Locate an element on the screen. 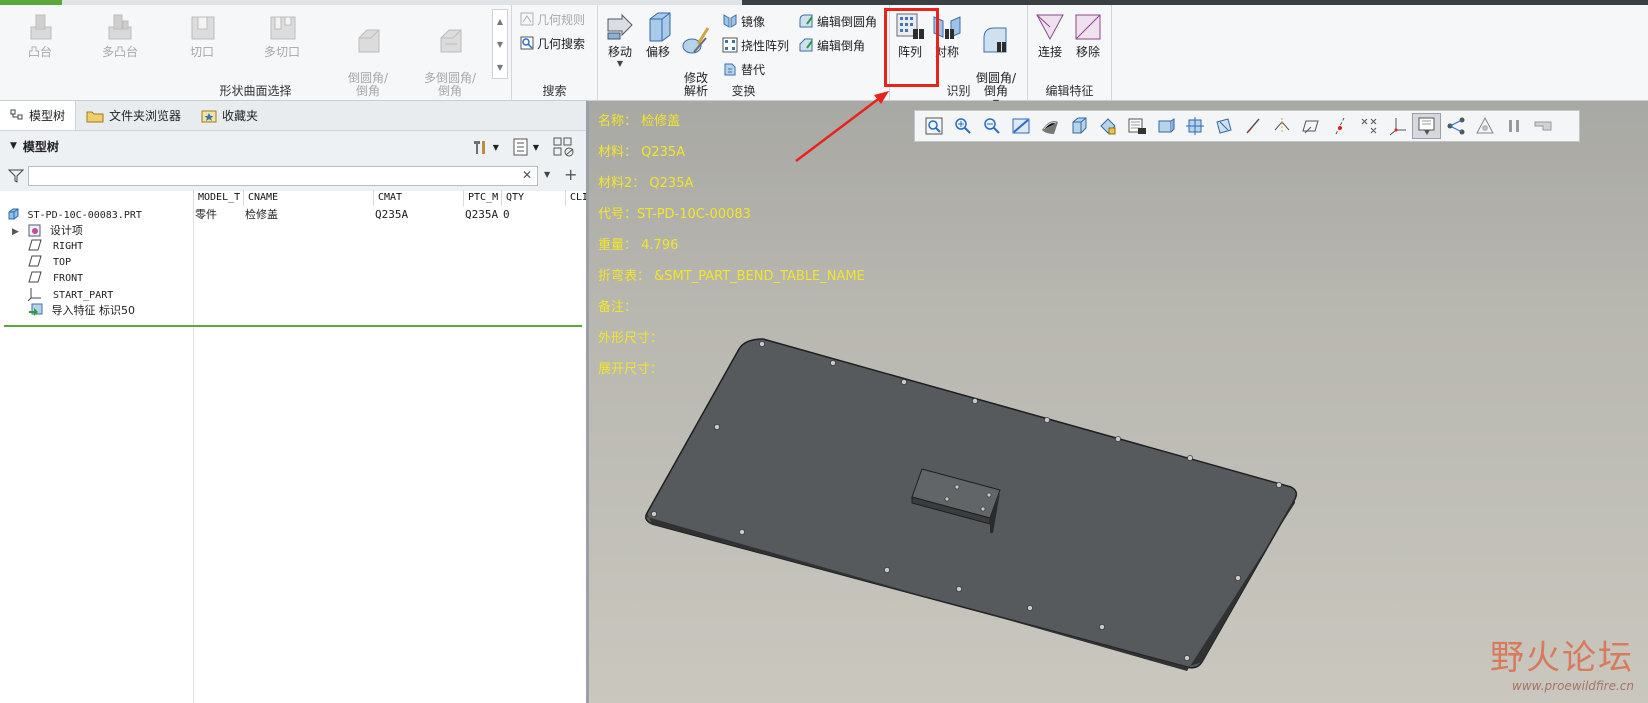 Image resolution: width=1648 pixels, height=703 pixels. flex-pattern-button: 挠性阵列 is located at coordinates (755, 45).